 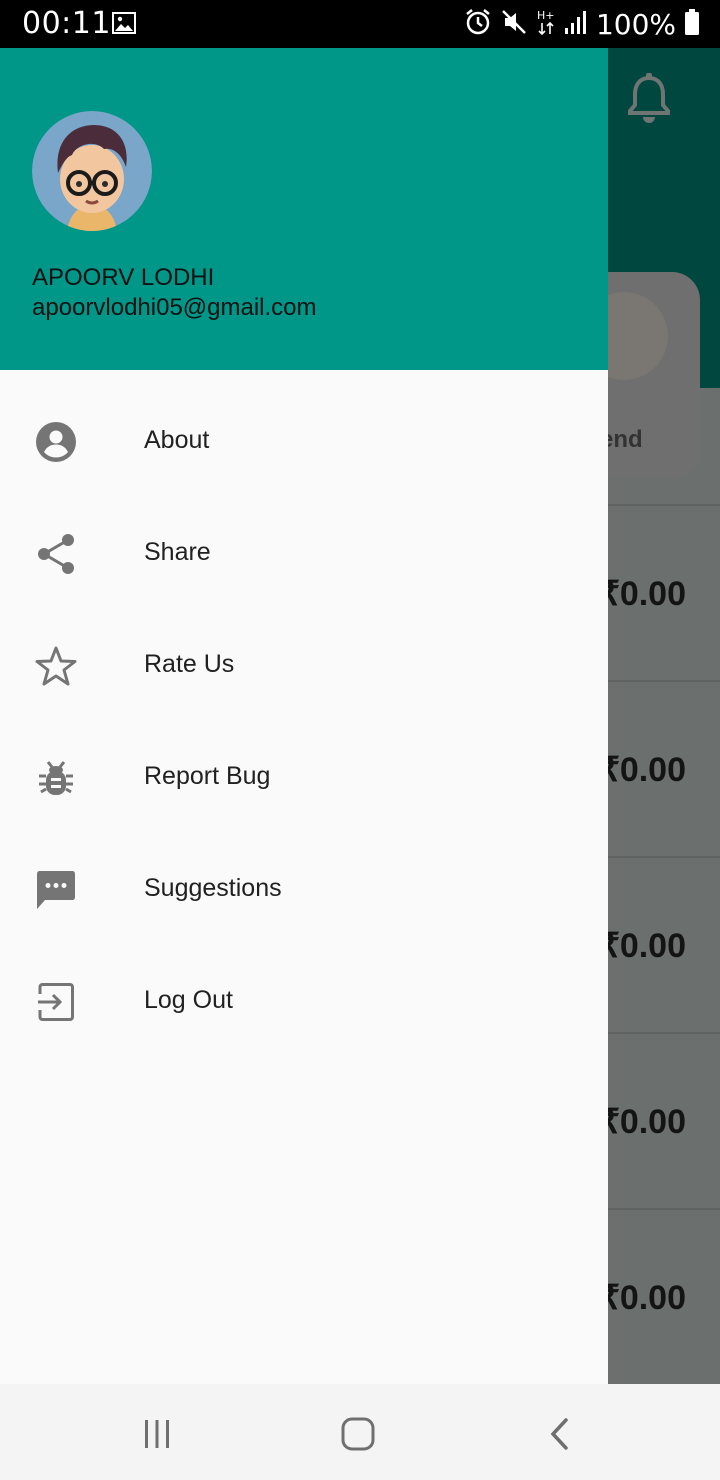 What do you see at coordinates (304, 890) in the screenshot?
I see `menu-item-suggestions: Suggestions` at bounding box center [304, 890].